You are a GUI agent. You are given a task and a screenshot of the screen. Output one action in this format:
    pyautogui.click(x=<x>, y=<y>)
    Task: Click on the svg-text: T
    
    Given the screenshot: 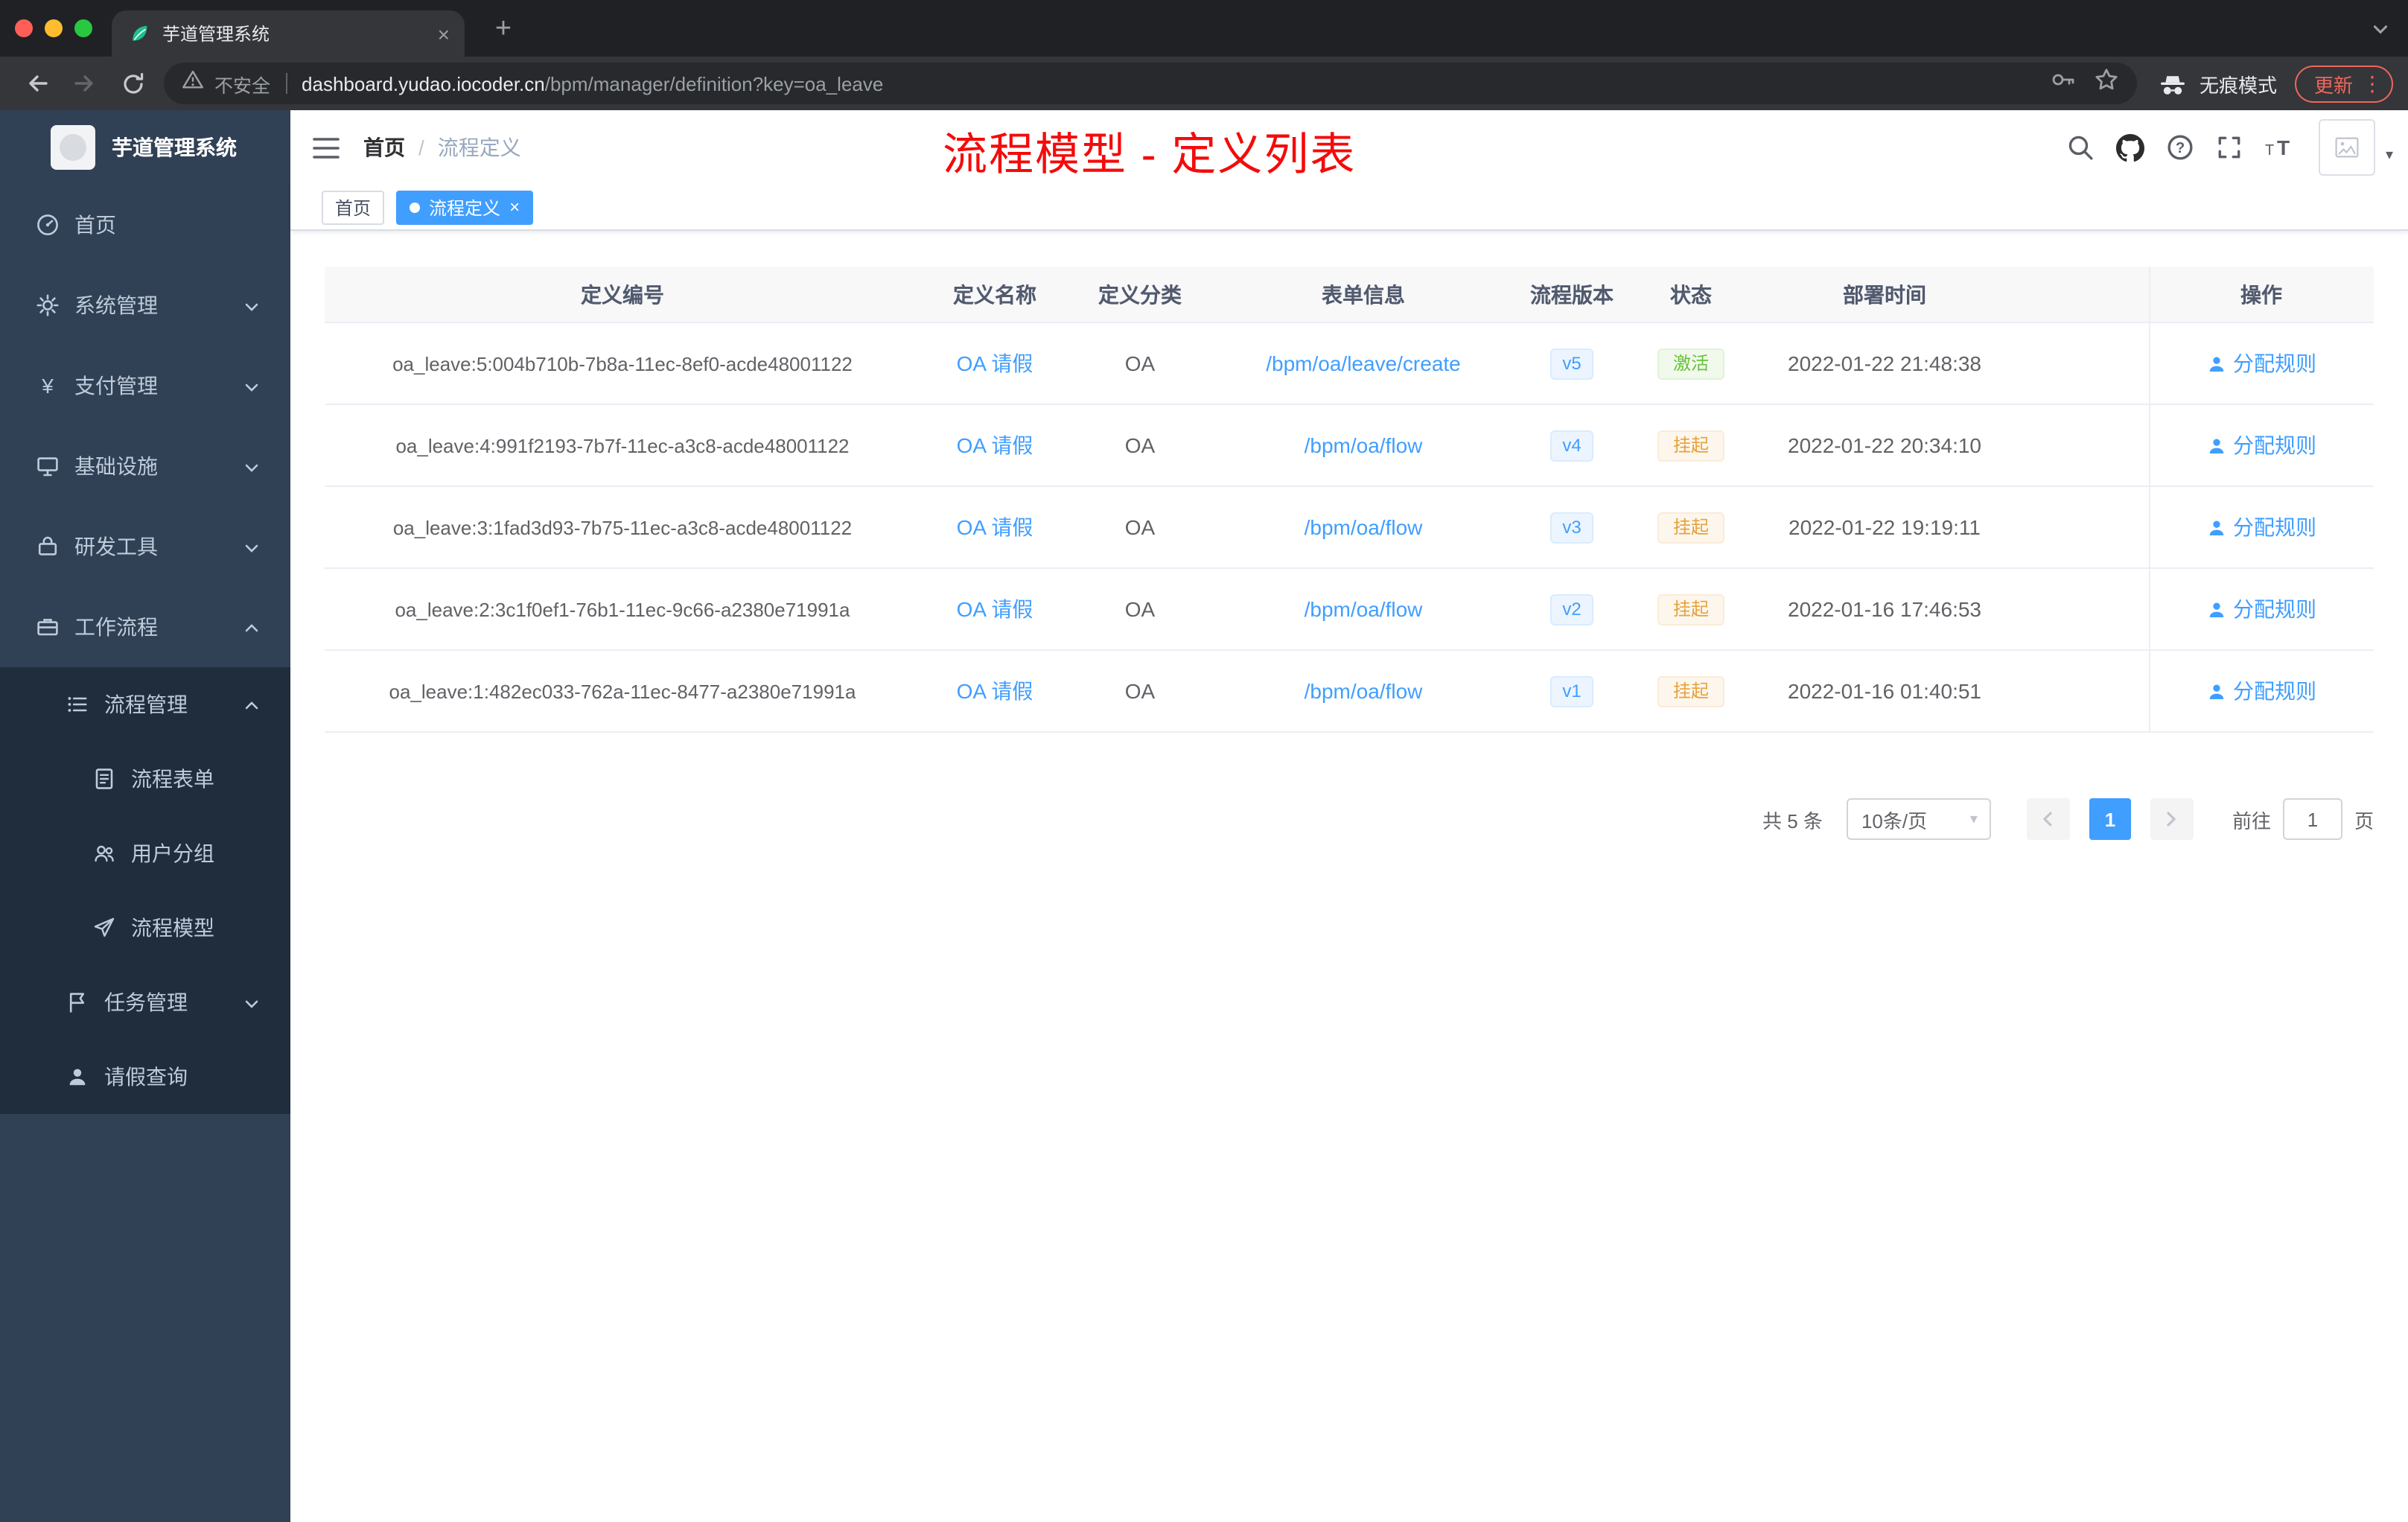 What is the action you would take?
    pyautogui.click(x=2283, y=147)
    